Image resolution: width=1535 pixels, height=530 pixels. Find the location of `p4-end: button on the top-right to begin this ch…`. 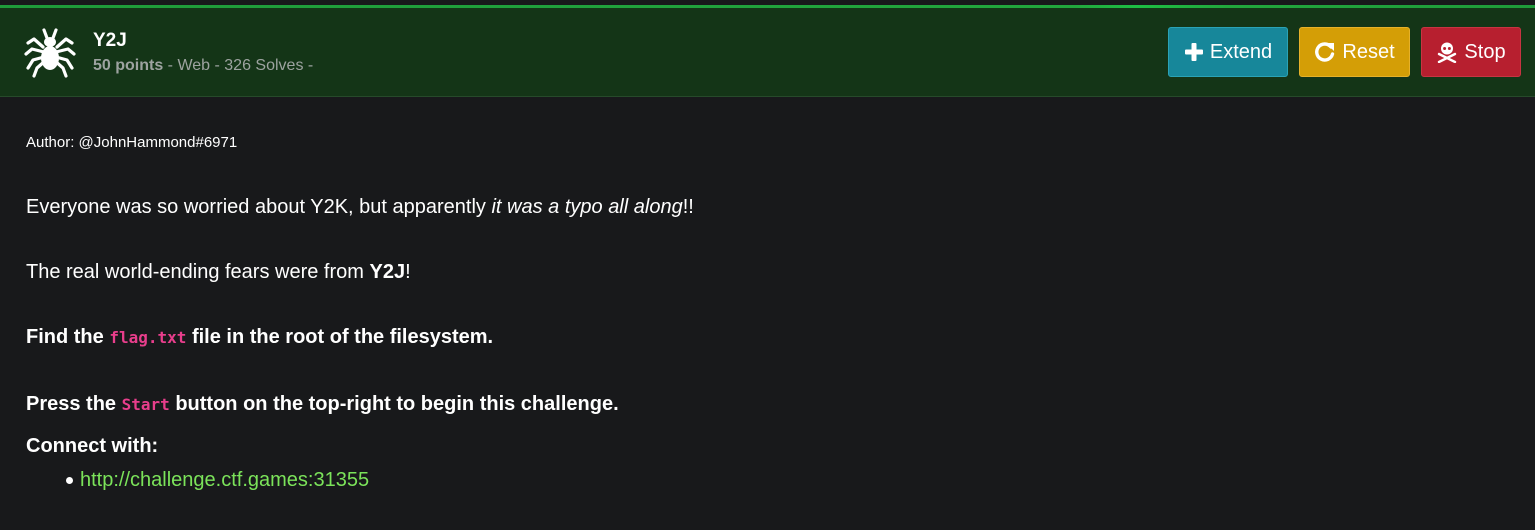

p4-end: button on the top-right to begin this ch… is located at coordinates (394, 404).